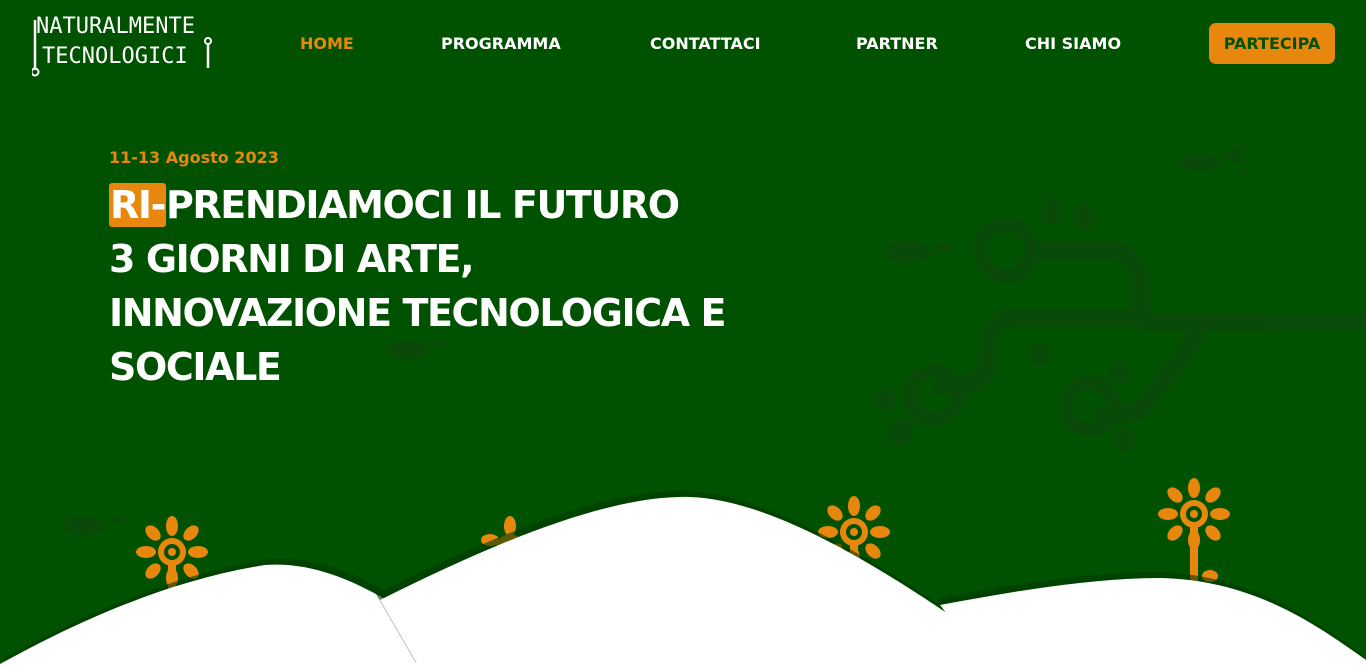 The width and height of the screenshot is (1366, 669). Describe the element at coordinates (137, 205) in the screenshot. I see `headline-highlight: RI-` at that location.